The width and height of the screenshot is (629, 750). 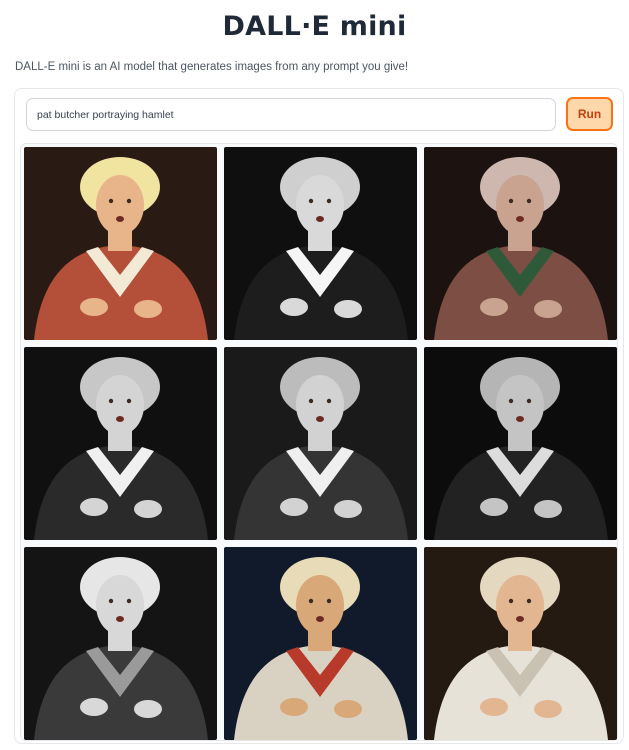 I want to click on page-title: DALL·E mini, so click(x=314, y=26).